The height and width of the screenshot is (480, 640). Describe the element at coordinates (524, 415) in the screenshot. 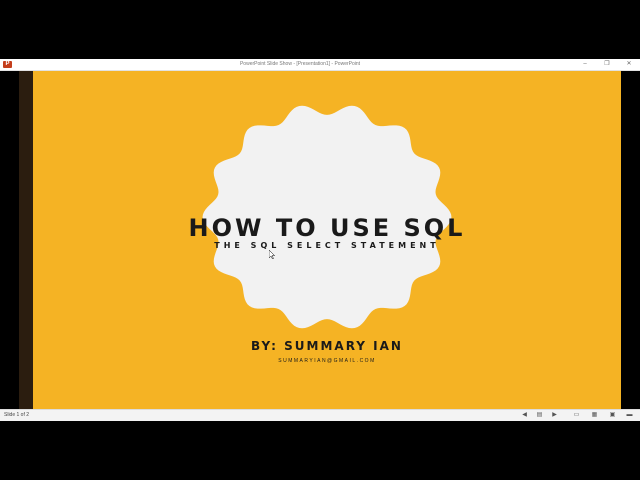

I see `prev-icon: ◀` at that location.